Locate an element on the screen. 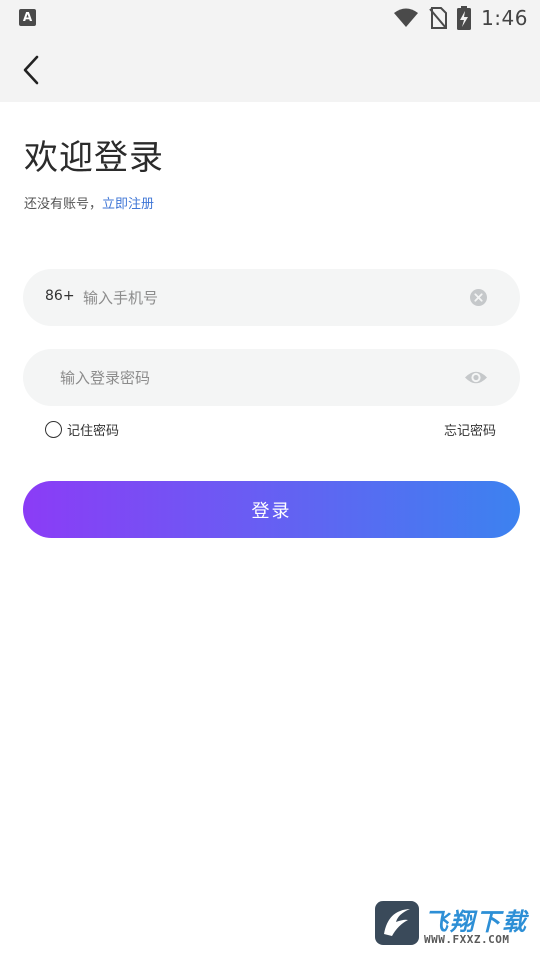 Image resolution: width=540 pixels, height=960 pixels. eye-icon is located at coordinates (476, 377).